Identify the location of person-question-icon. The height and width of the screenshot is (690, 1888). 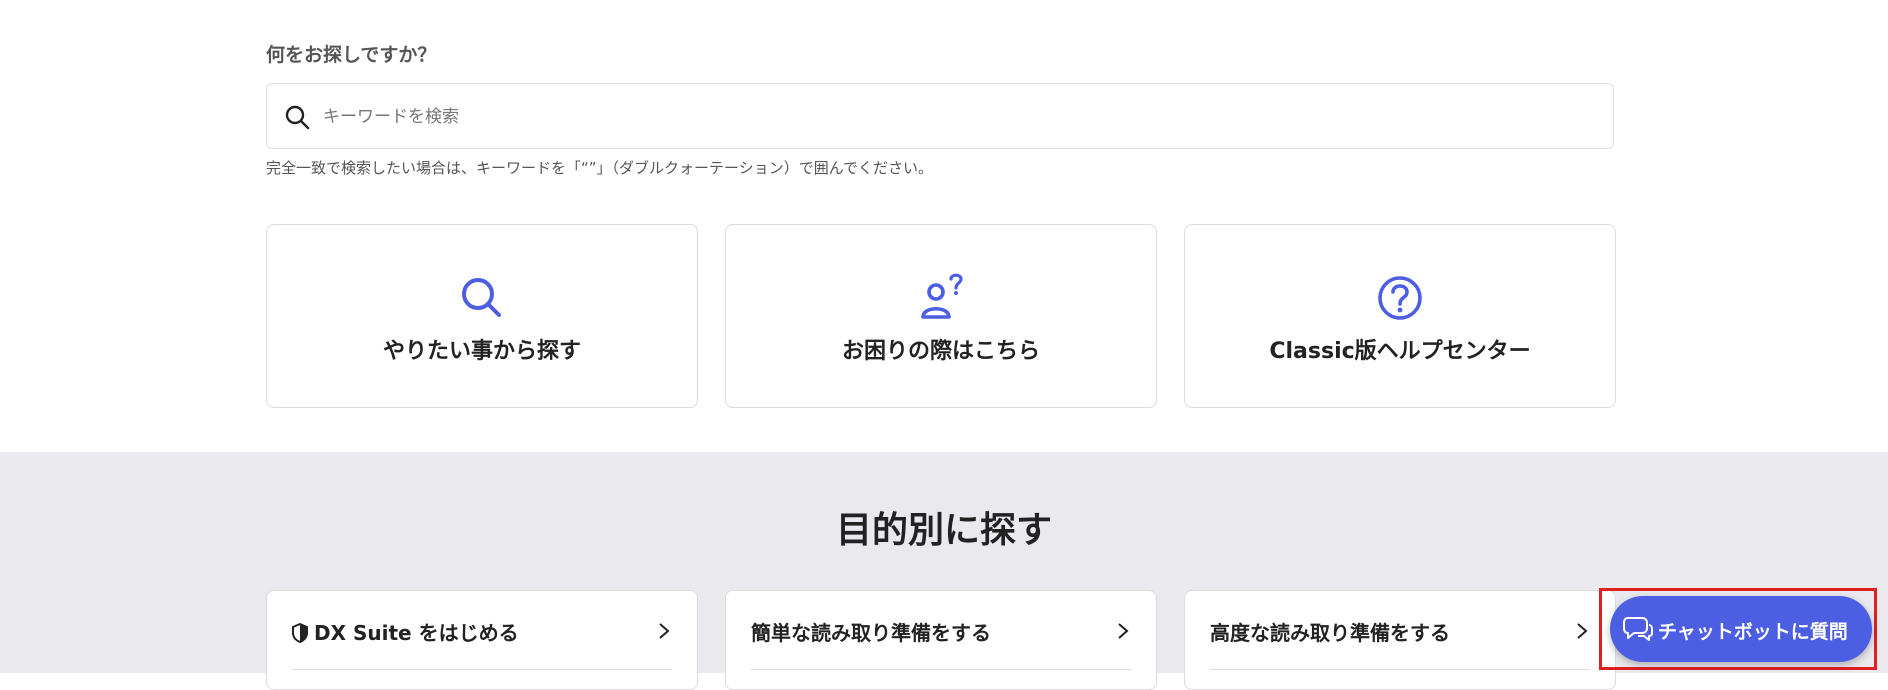
(942, 296).